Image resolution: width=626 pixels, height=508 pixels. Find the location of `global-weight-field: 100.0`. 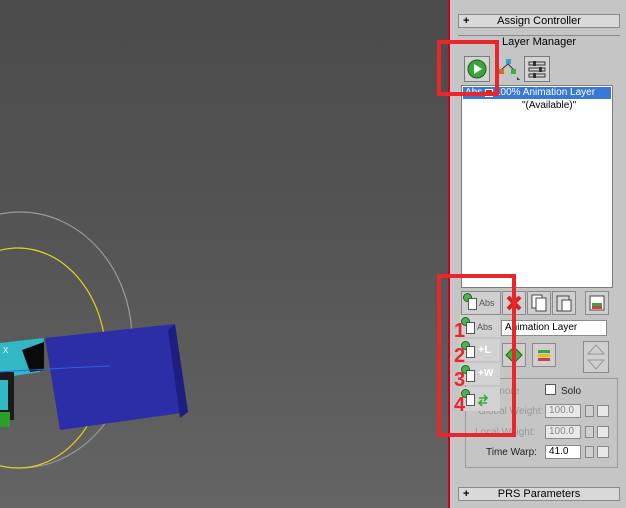

global-weight-field: 100.0 is located at coordinates (563, 411).